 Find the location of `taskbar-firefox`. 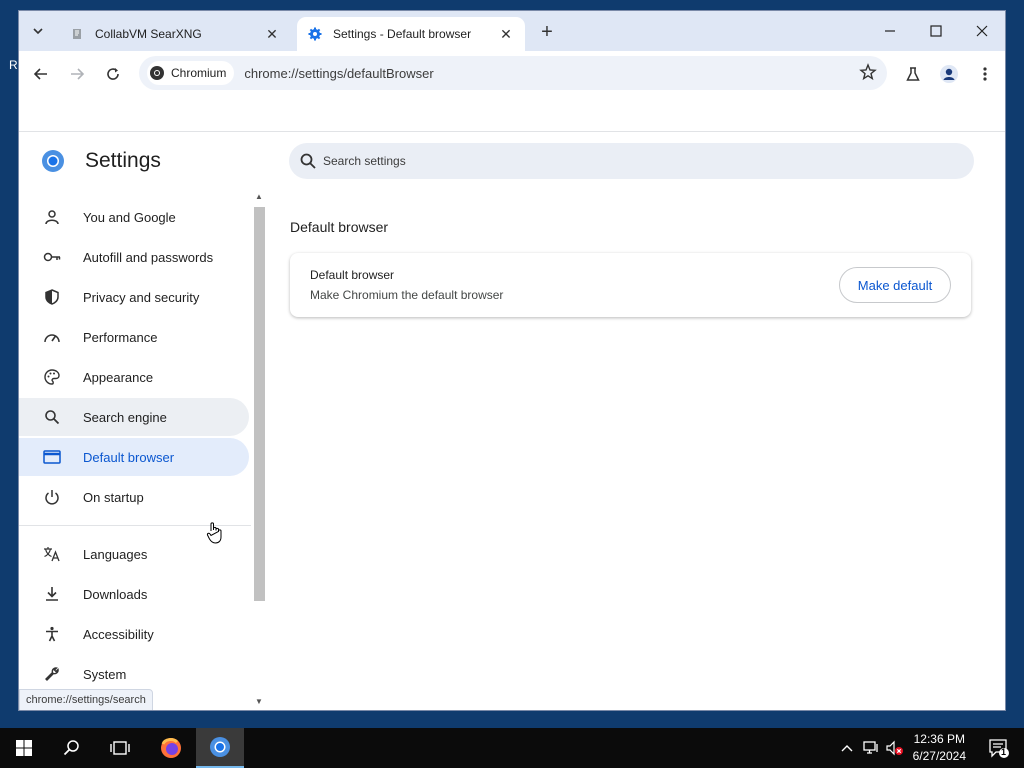

taskbar-firefox is located at coordinates (171, 748).